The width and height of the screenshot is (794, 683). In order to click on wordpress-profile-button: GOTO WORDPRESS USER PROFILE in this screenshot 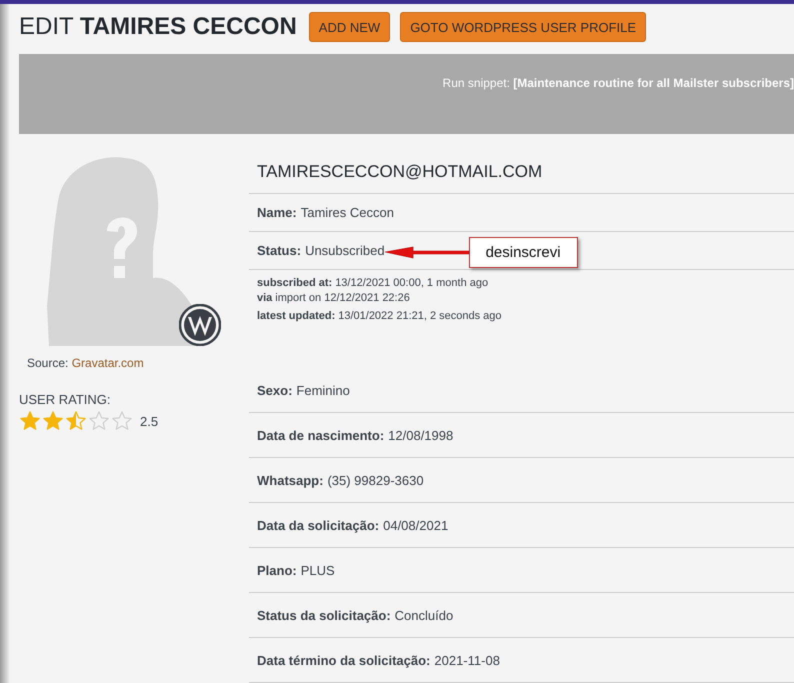, I will do `click(523, 27)`.